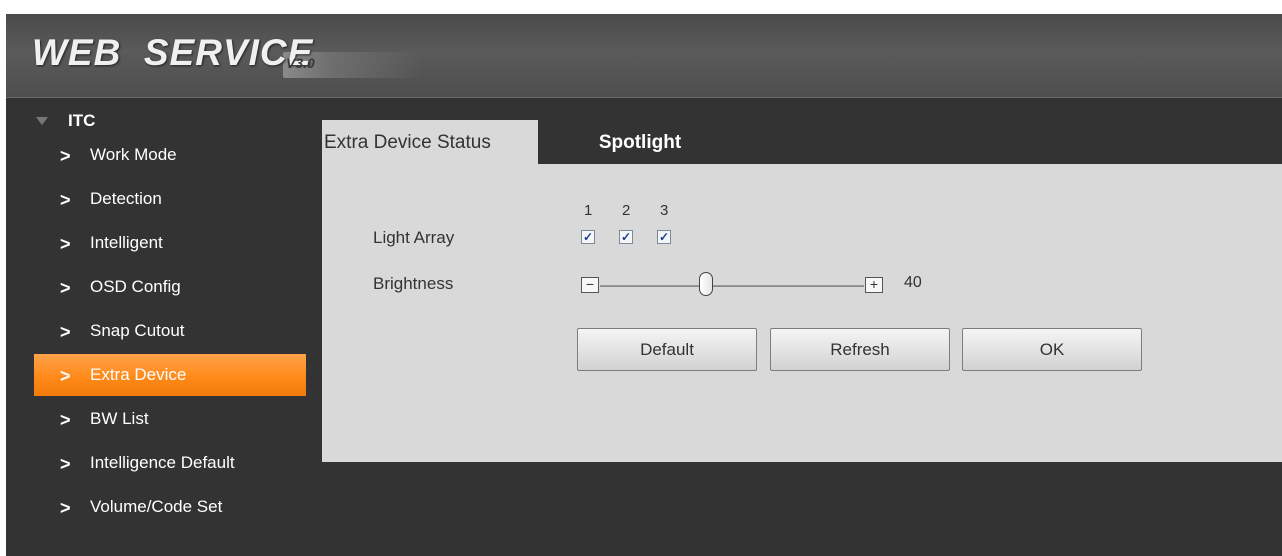  I want to click on brightness-label: Brightness, so click(413, 283).